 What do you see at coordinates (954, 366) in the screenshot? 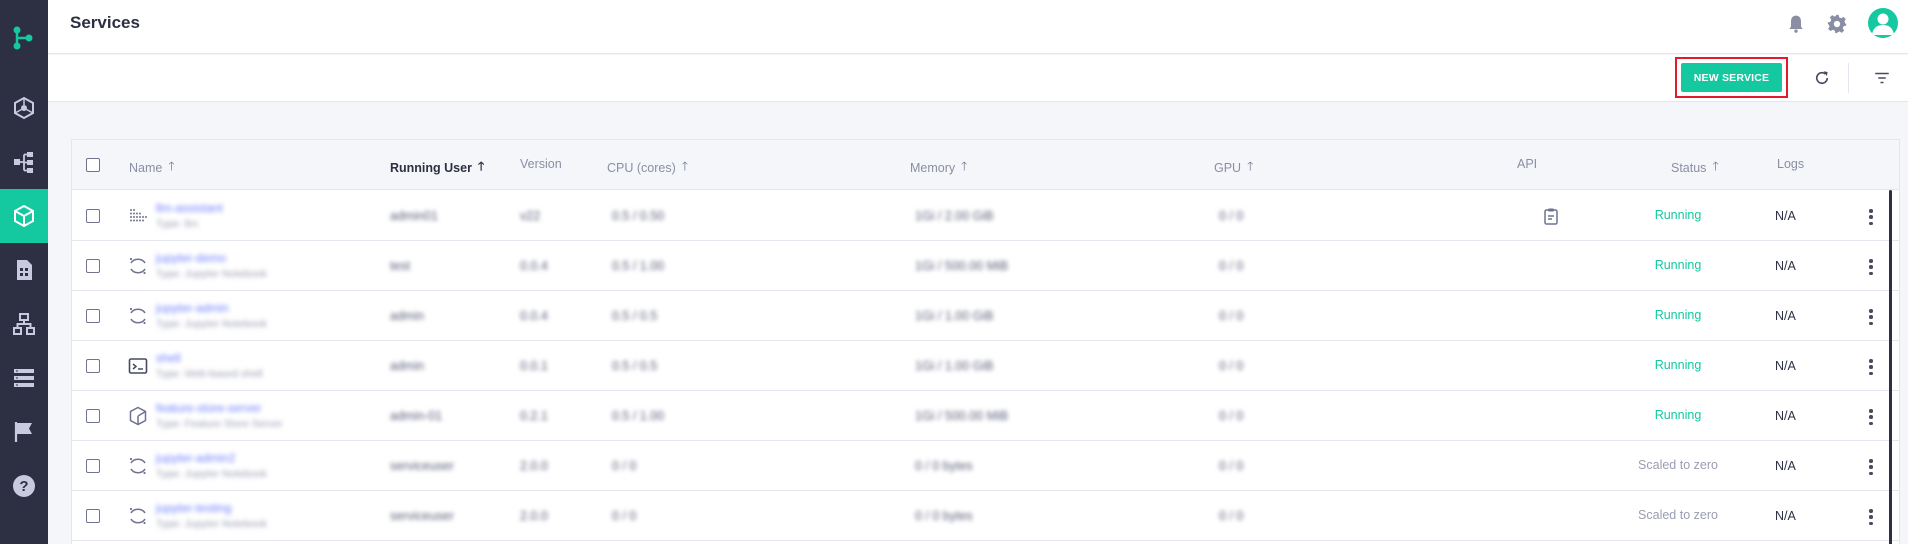
I see `memory-cell: 1Gi / 1.00 GiB` at bounding box center [954, 366].